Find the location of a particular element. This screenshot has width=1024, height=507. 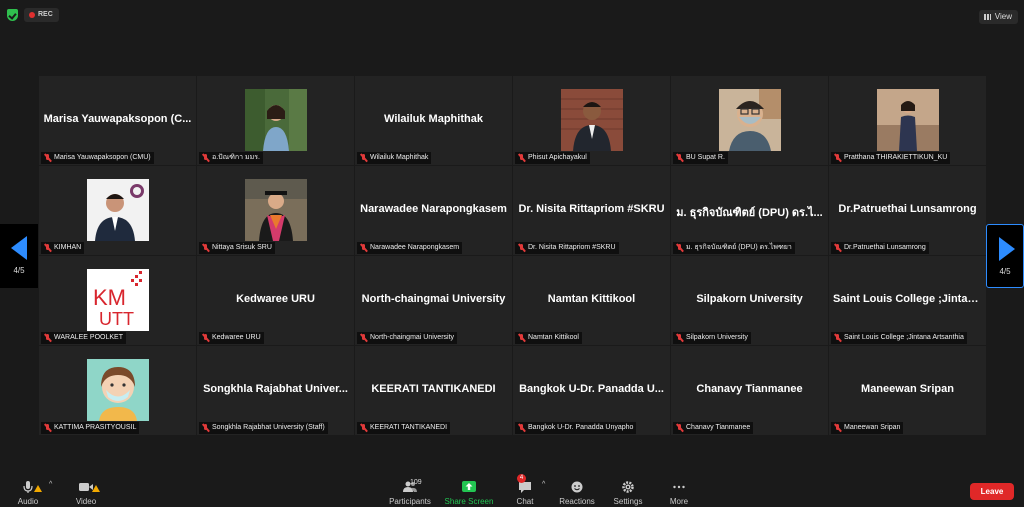

audio-warning-icon is located at coordinates (38, 488).